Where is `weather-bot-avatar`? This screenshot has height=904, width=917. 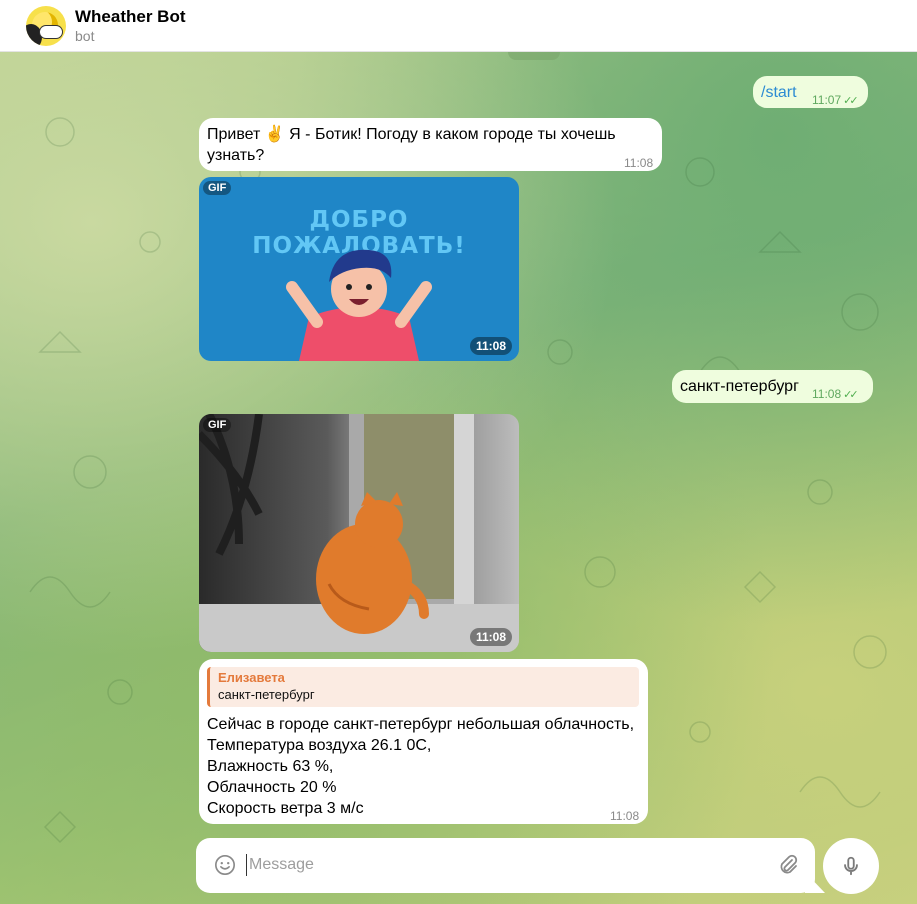 weather-bot-avatar is located at coordinates (46, 25).